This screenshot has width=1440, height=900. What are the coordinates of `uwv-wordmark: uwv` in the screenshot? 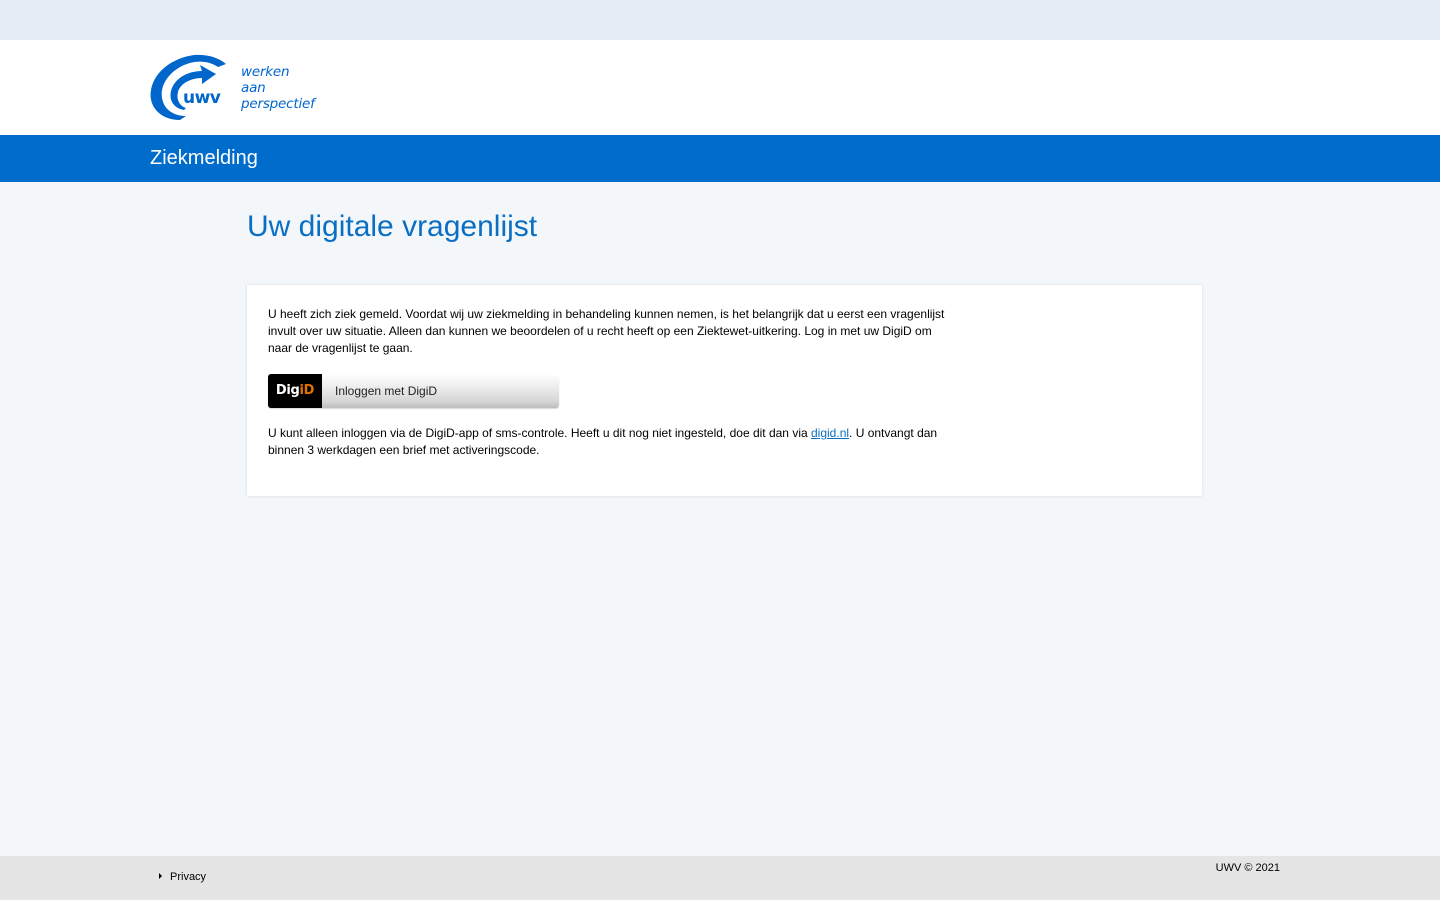 It's located at (202, 98).